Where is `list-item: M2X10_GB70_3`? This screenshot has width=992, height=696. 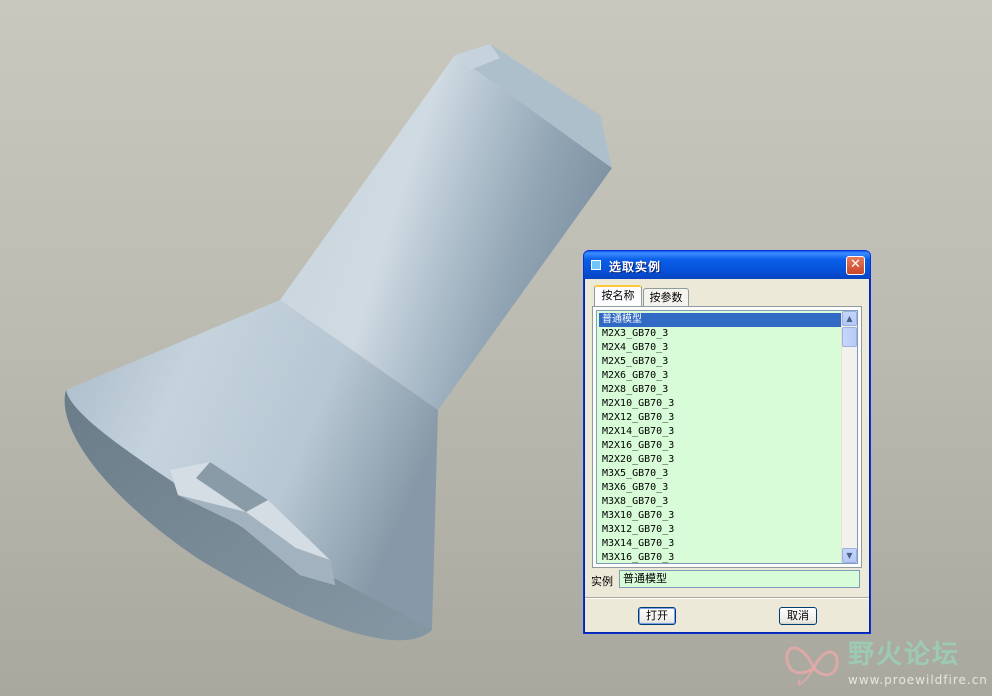 list-item: M2X10_GB70_3 is located at coordinates (721, 404).